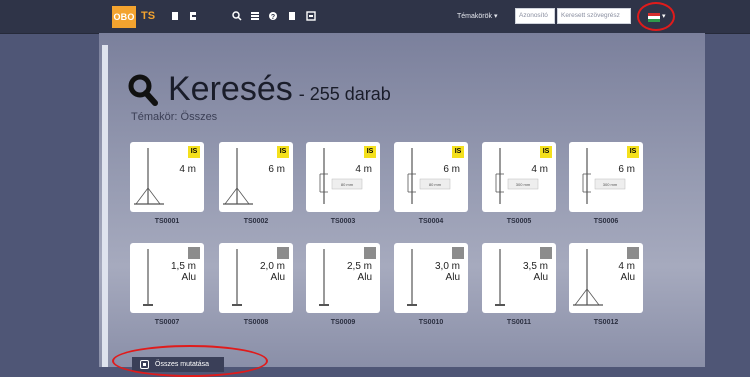  Describe the element at coordinates (124, 17) in the screenshot. I see `obo-logo: OBO` at that location.